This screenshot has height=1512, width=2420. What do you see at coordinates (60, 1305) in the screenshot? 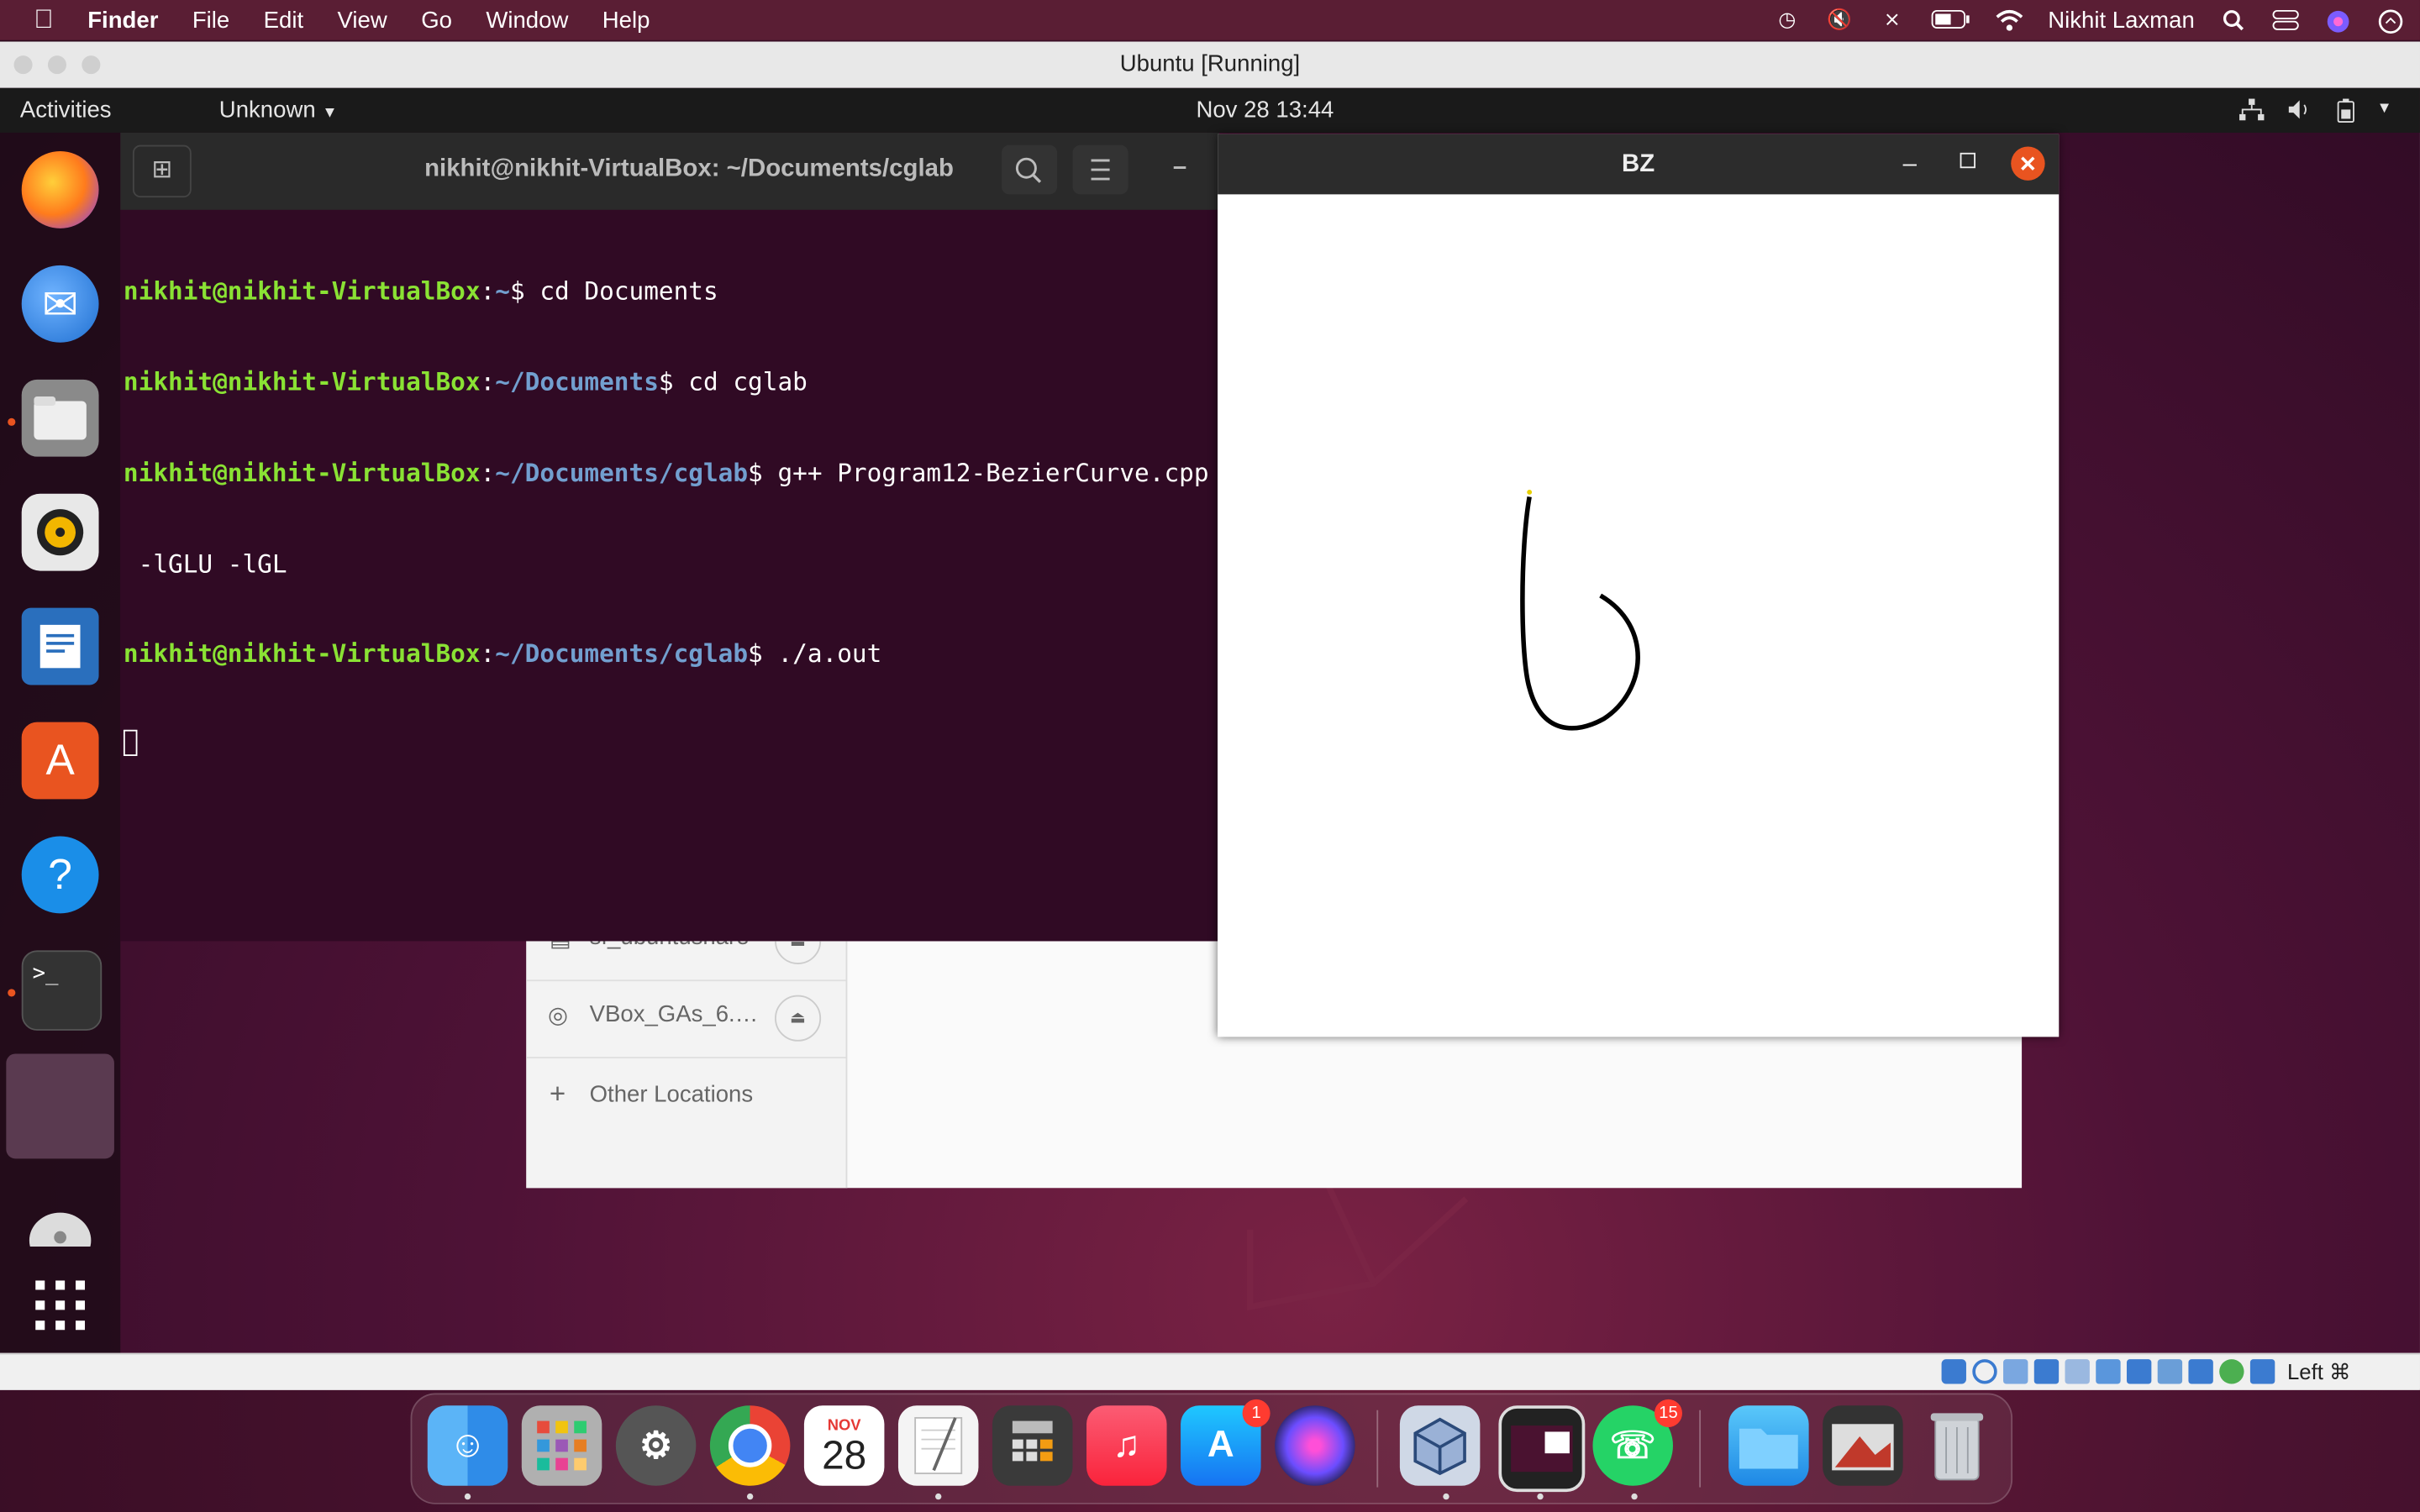
I see `show-applications-icon` at bounding box center [60, 1305].